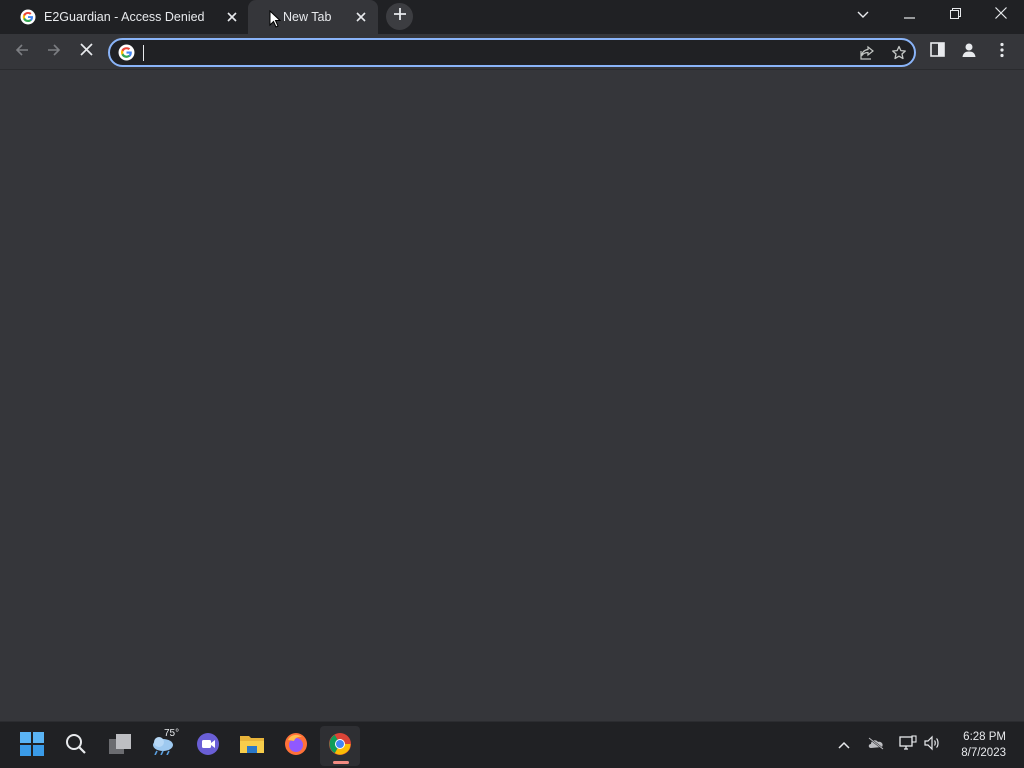 The height and width of the screenshot is (768, 1024). Describe the element at coordinates (341, 762) in the screenshot. I see `active-app-indicator` at that location.